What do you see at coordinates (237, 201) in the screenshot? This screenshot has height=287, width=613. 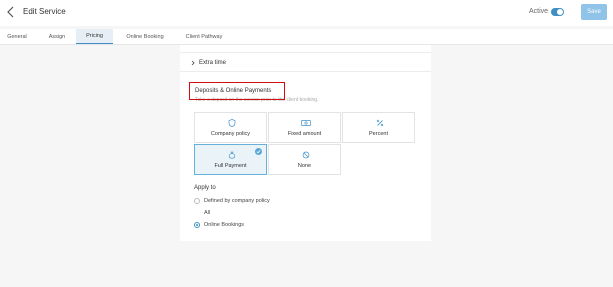 I see `radio-label: Defined by company policy` at bounding box center [237, 201].